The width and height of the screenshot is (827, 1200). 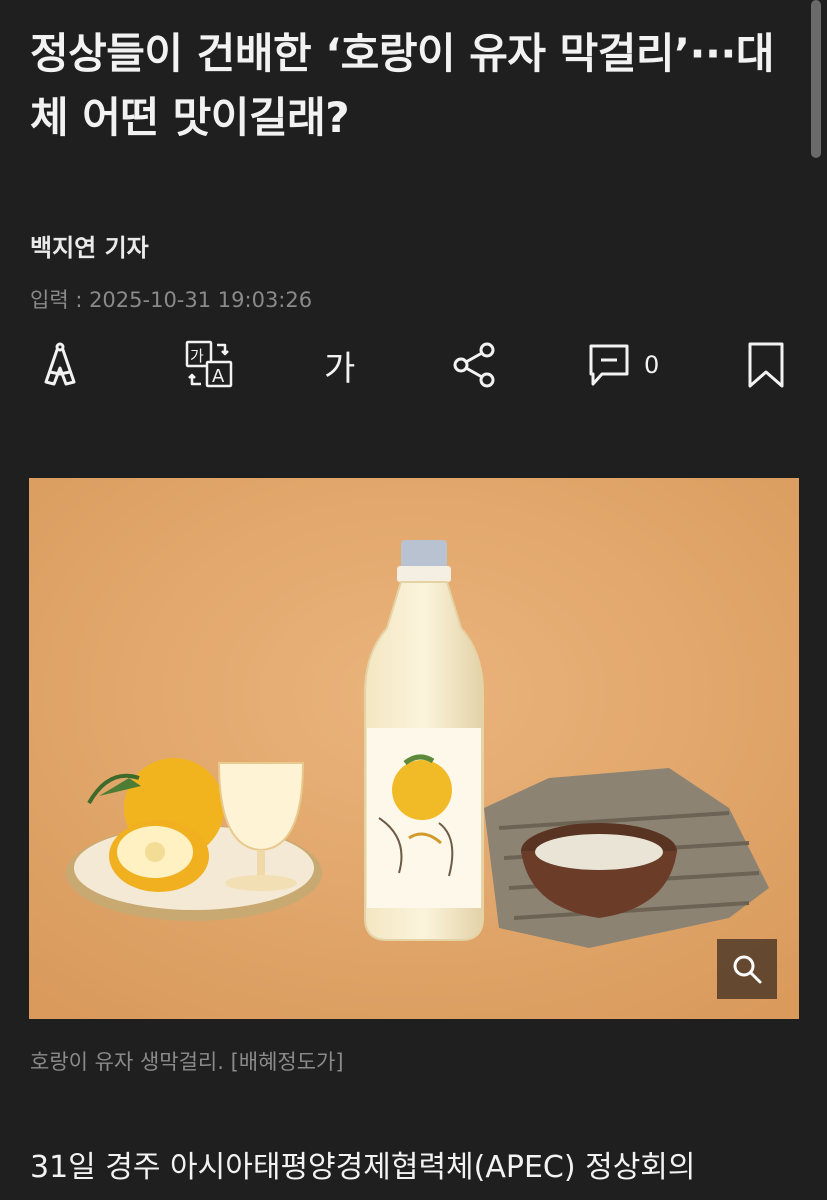 I want to click on bookmark-icon, so click(x=766, y=365).